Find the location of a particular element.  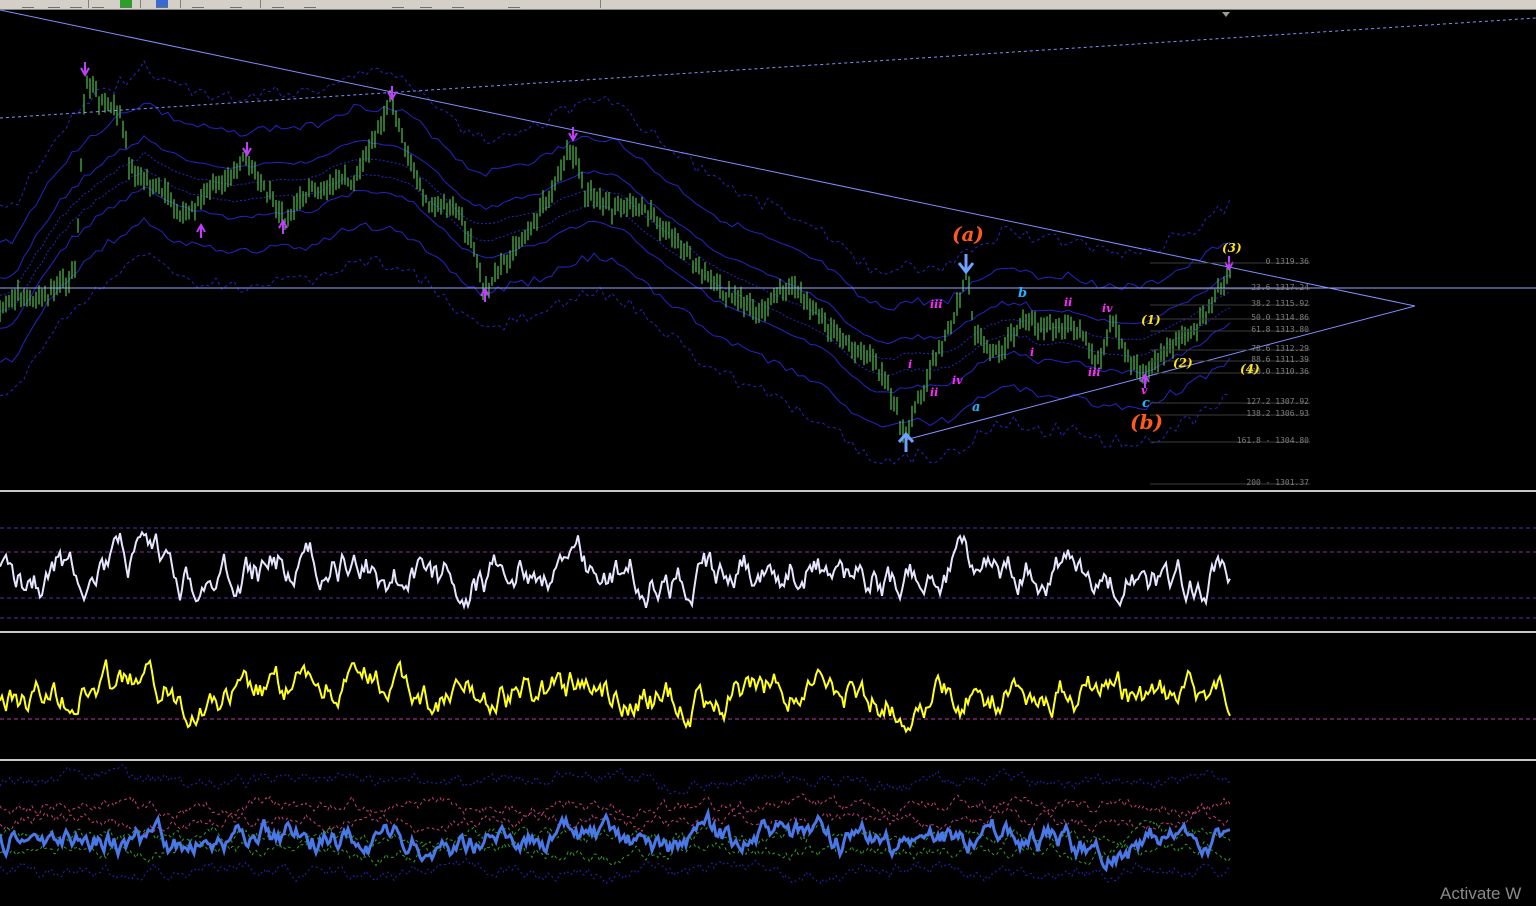

dotted-trendline is located at coordinates (768, 68).